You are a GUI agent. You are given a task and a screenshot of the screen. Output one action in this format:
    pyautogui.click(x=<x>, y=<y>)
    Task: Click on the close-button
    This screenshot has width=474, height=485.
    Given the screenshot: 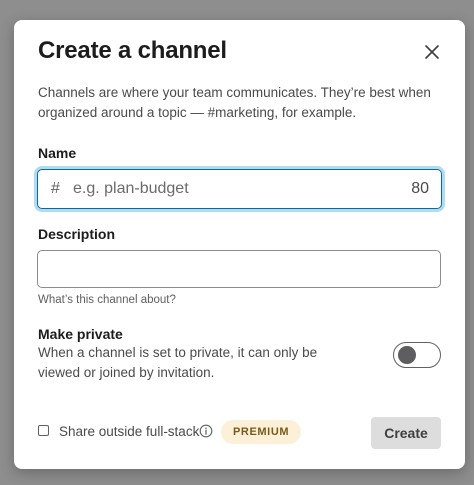 What is the action you would take?
    pyautogui.click(x=432, y=52)
    